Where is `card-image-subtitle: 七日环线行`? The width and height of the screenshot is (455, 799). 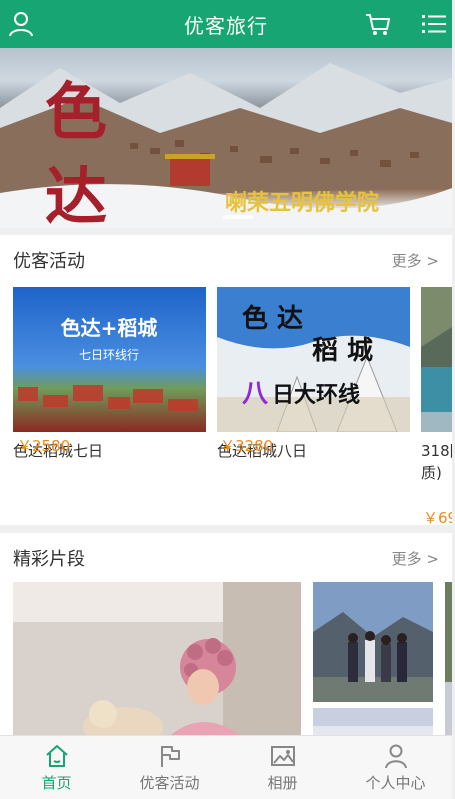
card-image-subtitle: 七日环线行 is located at coordinates (109, 355).